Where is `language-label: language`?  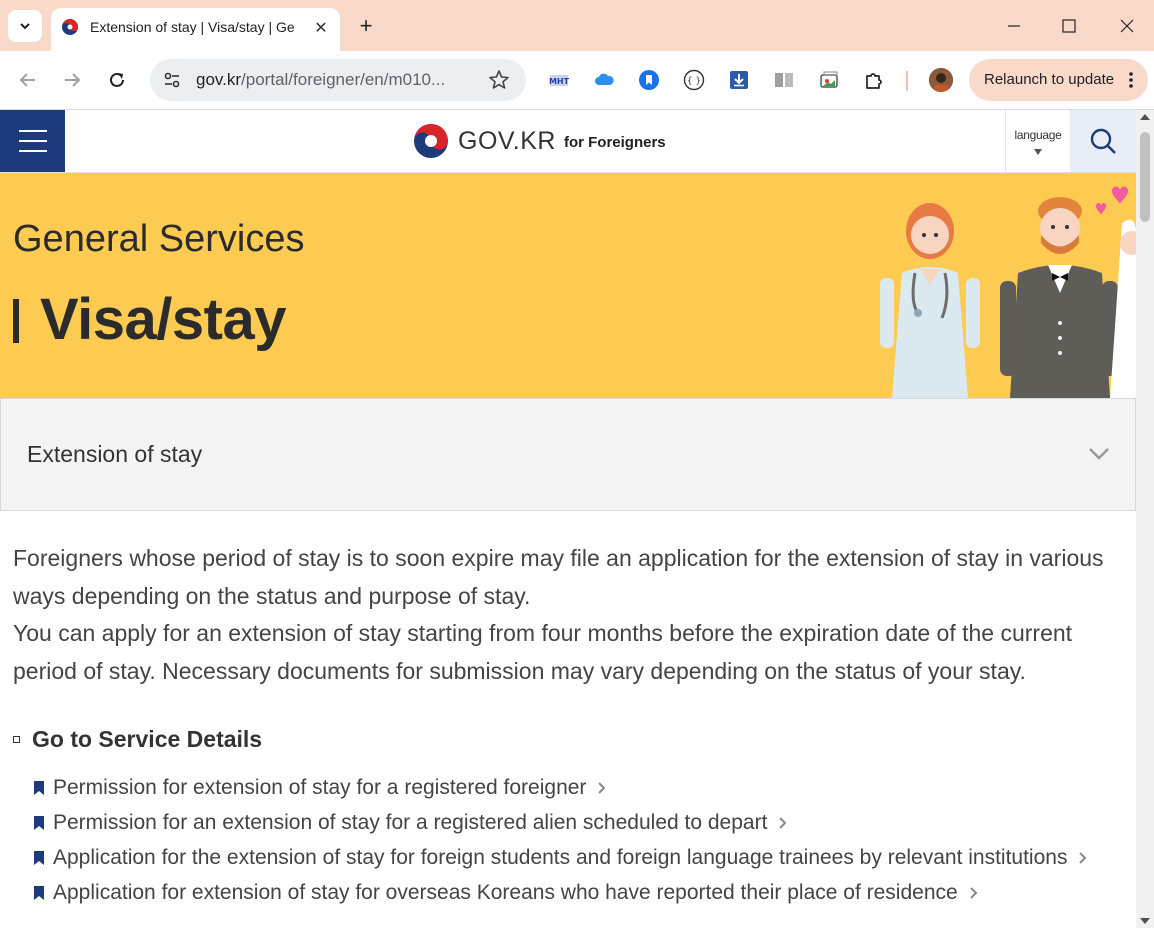
language-label: language is located at coordinates (1038, 135).